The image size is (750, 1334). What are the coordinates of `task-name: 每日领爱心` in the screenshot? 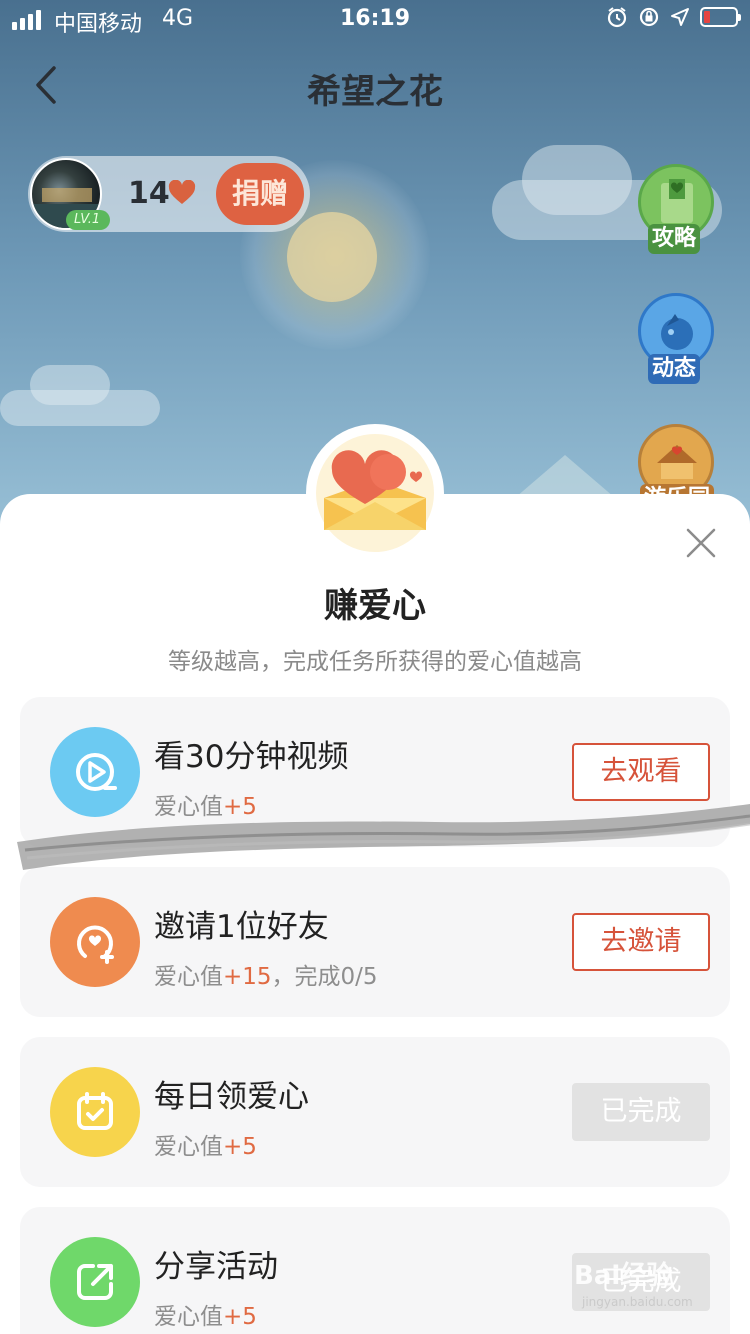 It's located at (231, 1097).